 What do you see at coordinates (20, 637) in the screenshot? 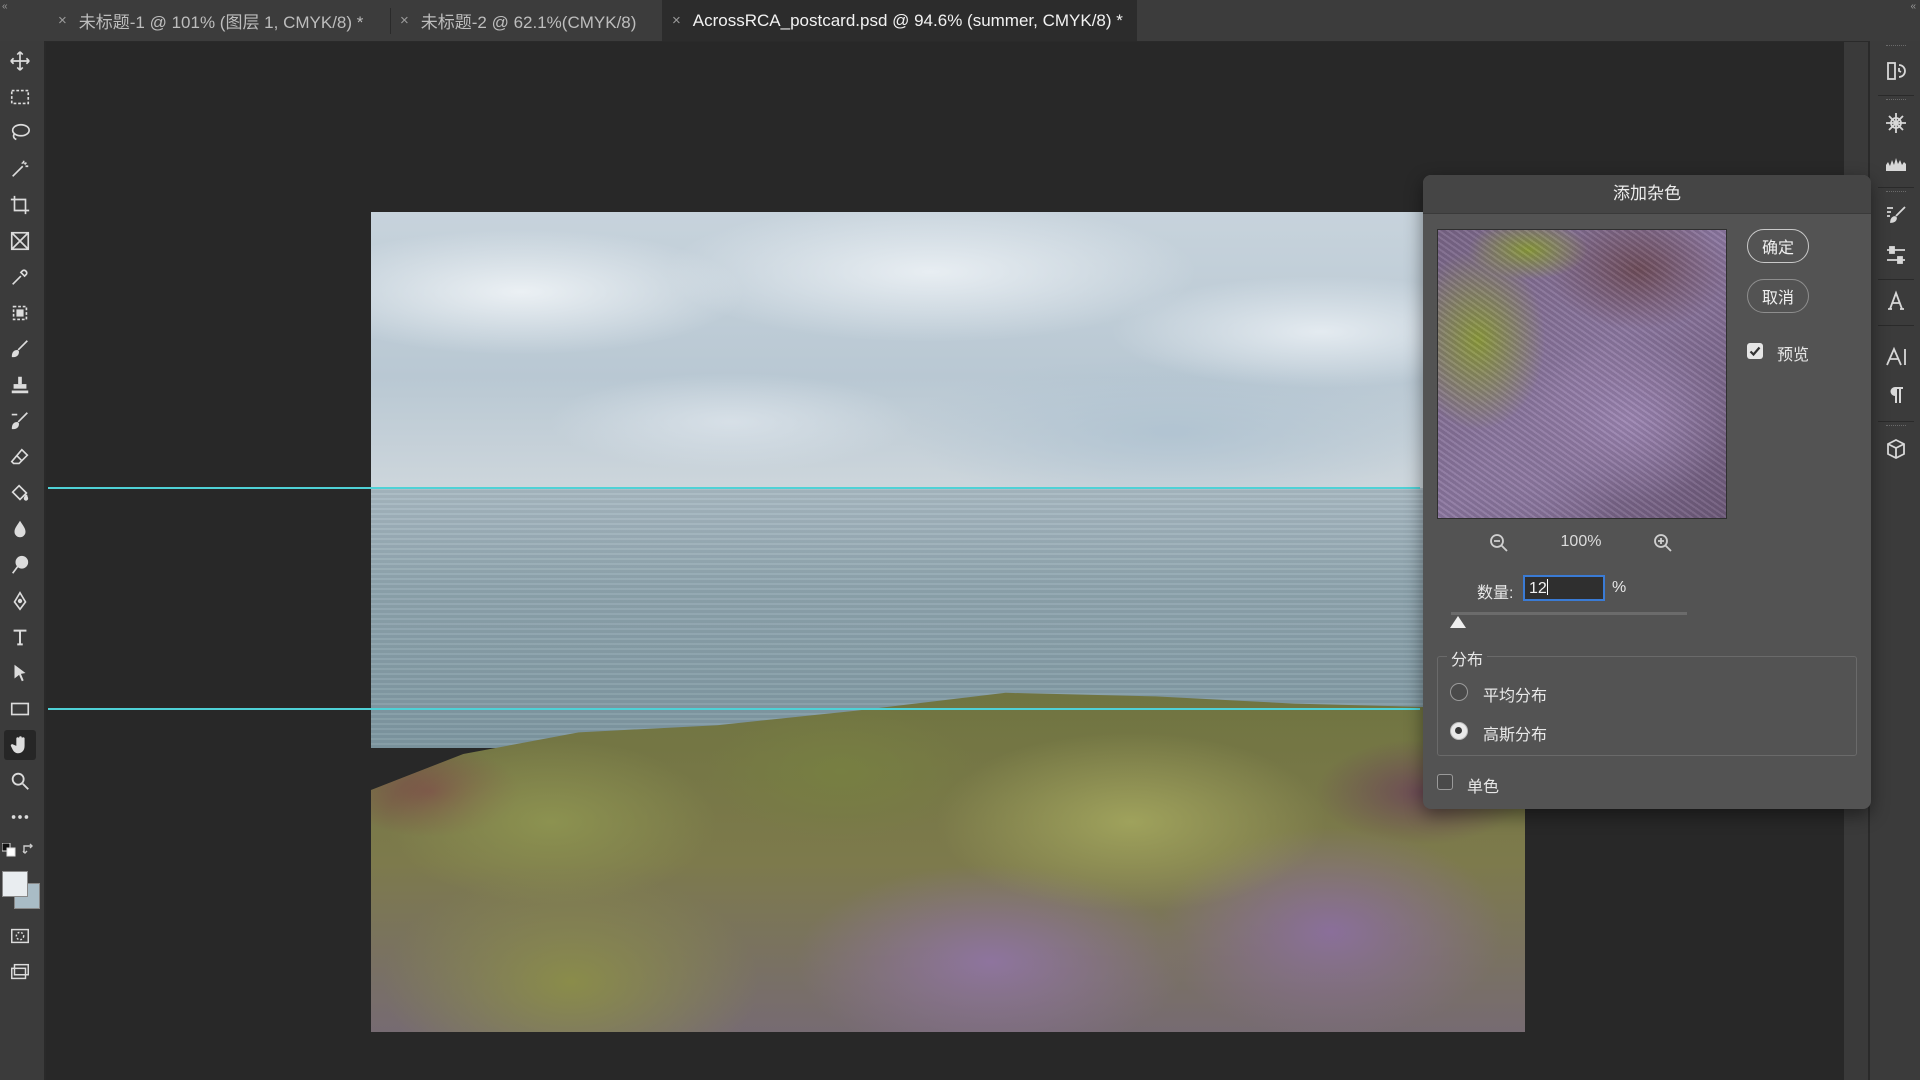
I see `type-icon` at bounding box center [20, 637].